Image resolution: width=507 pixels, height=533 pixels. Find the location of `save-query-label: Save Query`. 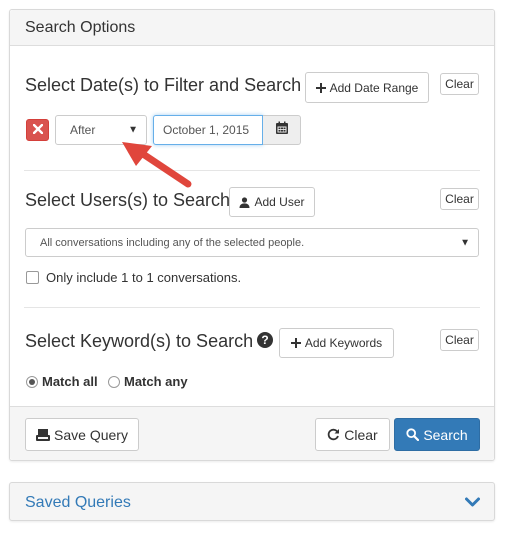

save-query-label: Save Query is located at coordinates (91, 434).